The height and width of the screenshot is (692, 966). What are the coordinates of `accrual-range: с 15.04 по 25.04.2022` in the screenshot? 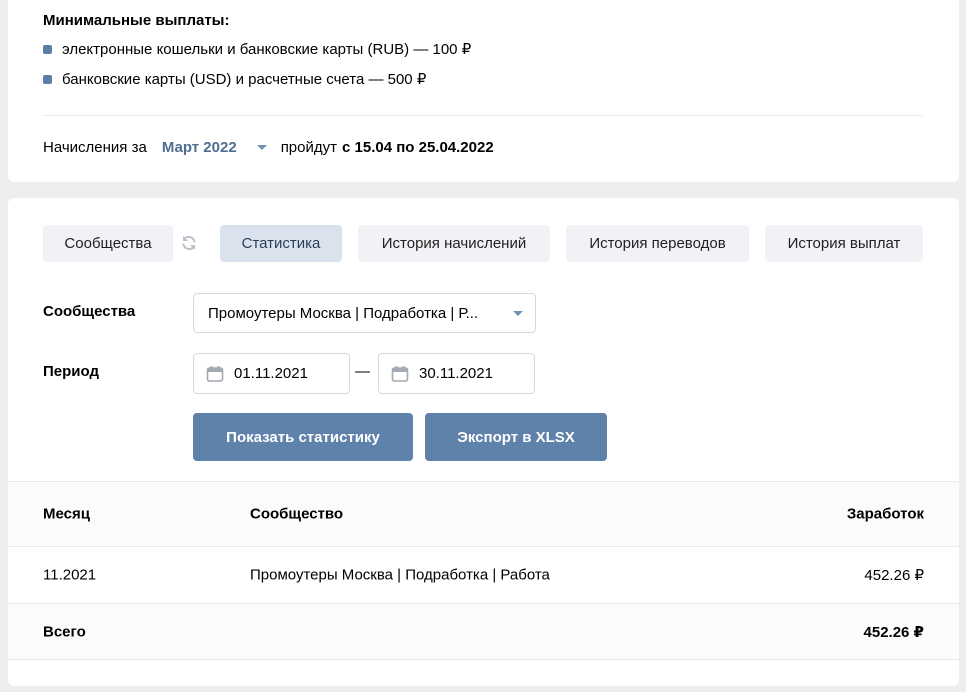 It's located at (418, 147).